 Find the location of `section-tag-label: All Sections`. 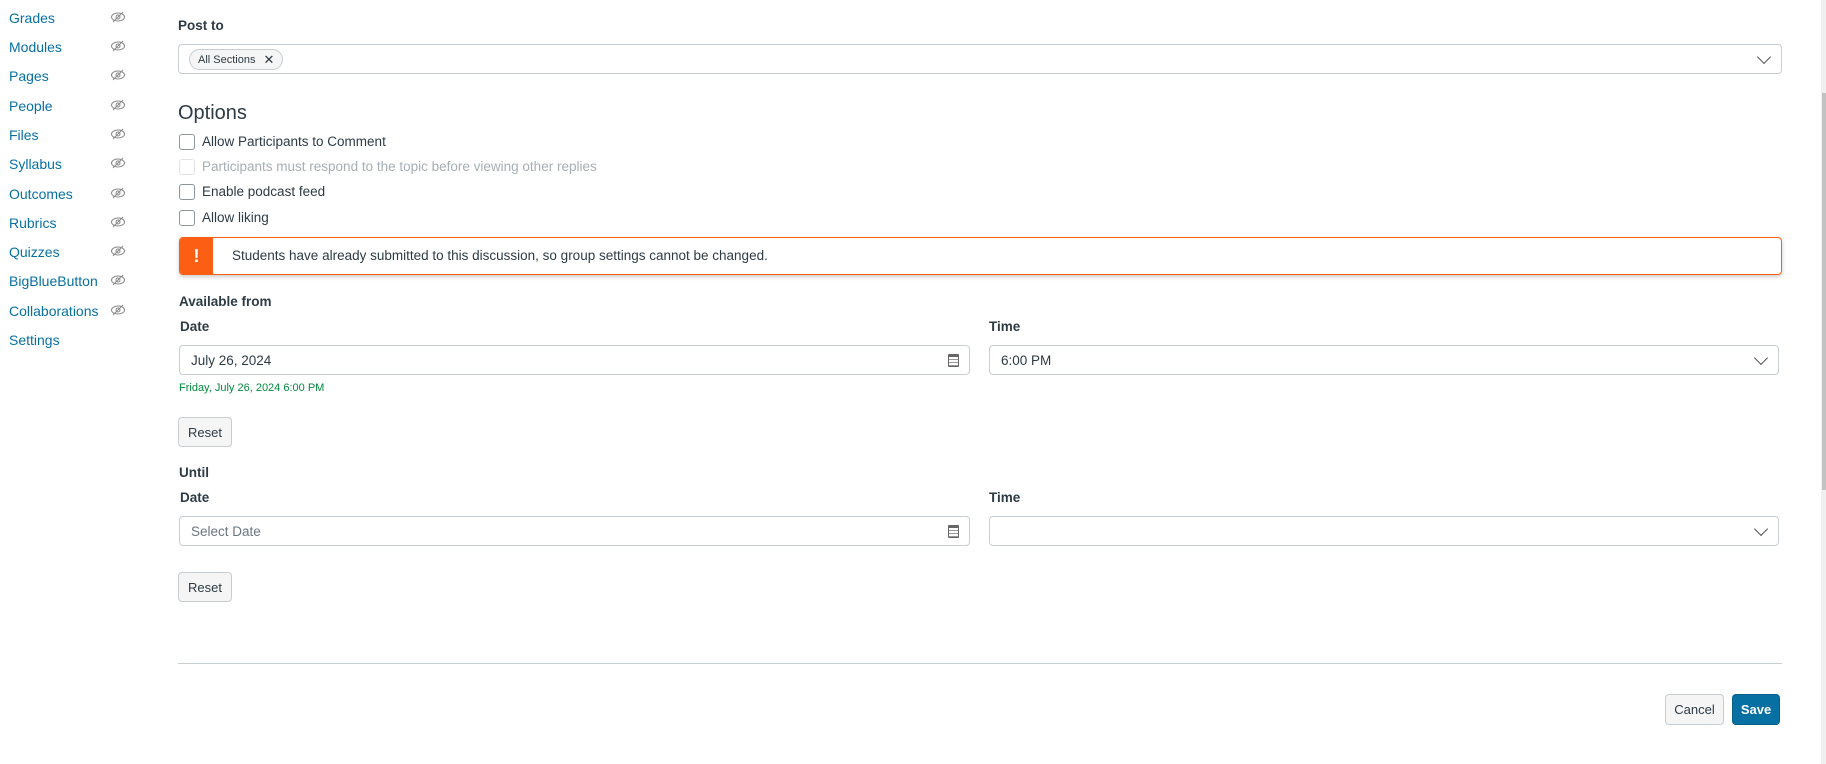

section-tag-label: All Sections is located at coordinates (227, 59).